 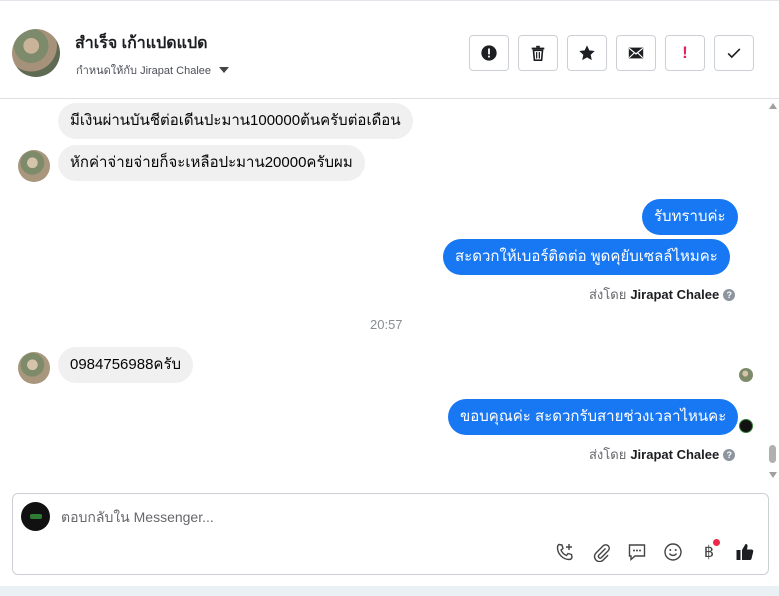 I want to click on assignee-dropdown: กำหนดให้กับ Jirapat Chalee, so click(x=153, y=70).